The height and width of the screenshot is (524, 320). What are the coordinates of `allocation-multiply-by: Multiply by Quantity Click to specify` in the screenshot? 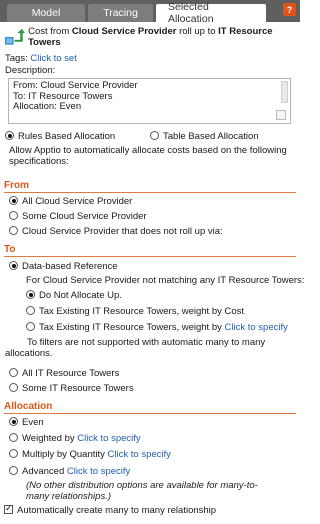 It's located at (152, 454).